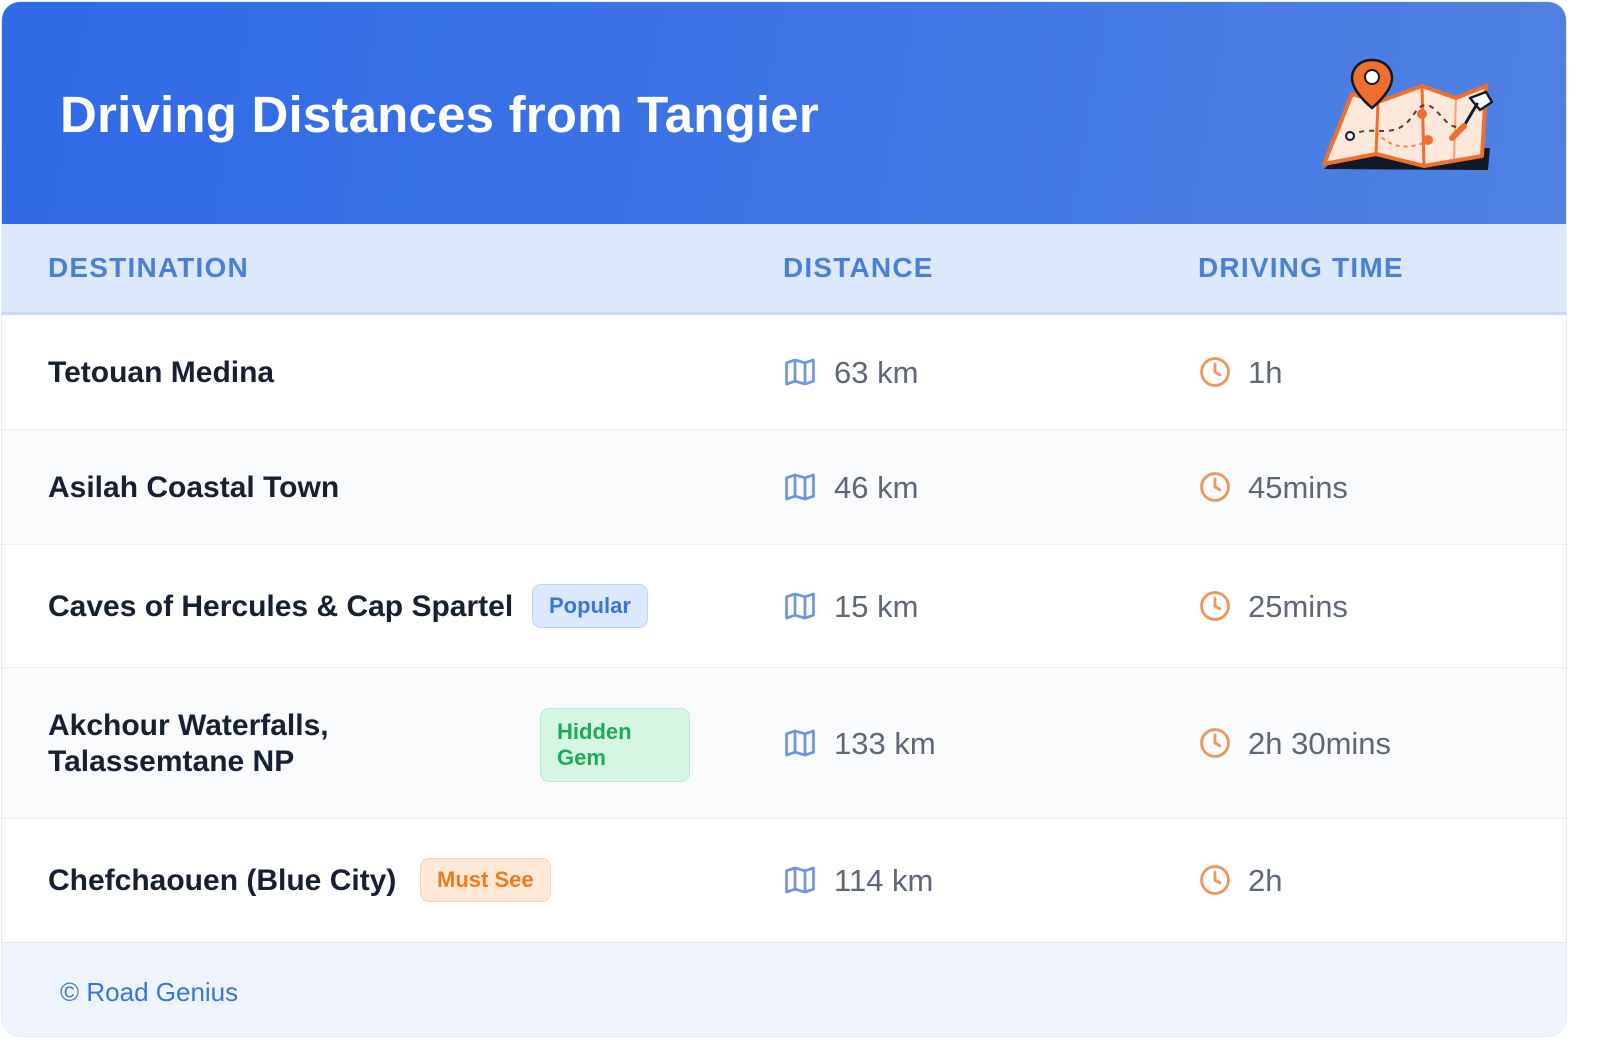 This screenshot has height=1062, width=1604. I want to click on destination-name: Tetouan Medina, so click(161, 372).